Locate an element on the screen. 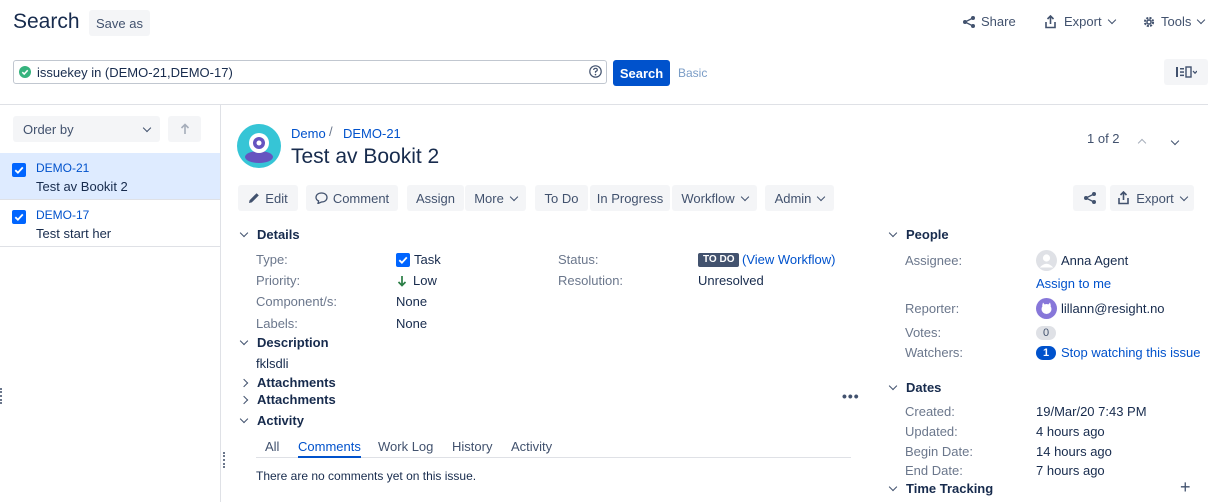 The image size is (1208, 502). help-icon is located at coordinates (595, 71).